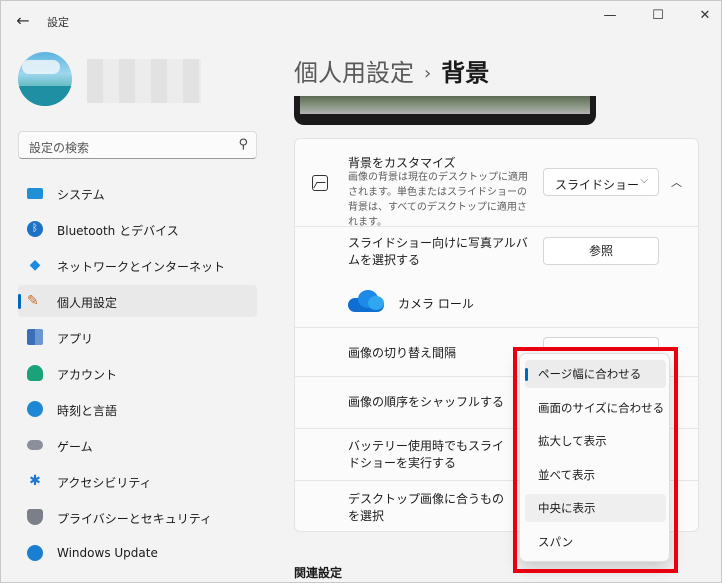  What do you see at coordinates (676, 182) in the screenshot?
I see `chevron-up-icon: ︿` at bounding box center [676, 182].